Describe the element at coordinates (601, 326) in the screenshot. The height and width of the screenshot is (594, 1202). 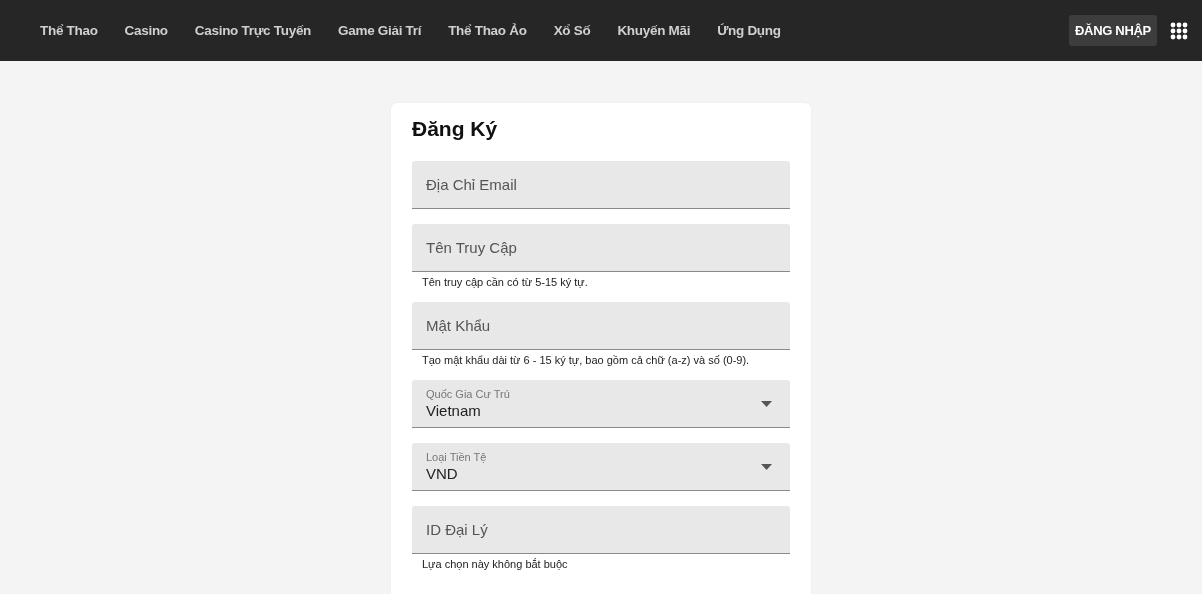
I see `input-field: Mật Khẩu` at that location.